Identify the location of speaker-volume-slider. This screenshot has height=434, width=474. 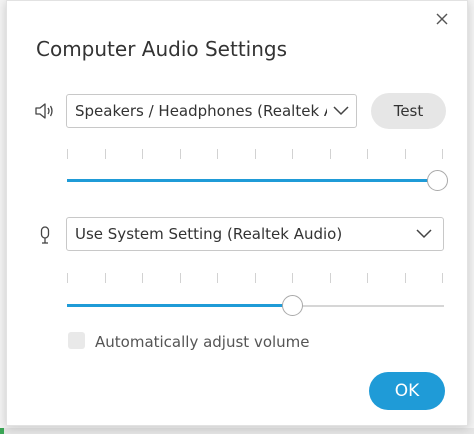
(257, 181).